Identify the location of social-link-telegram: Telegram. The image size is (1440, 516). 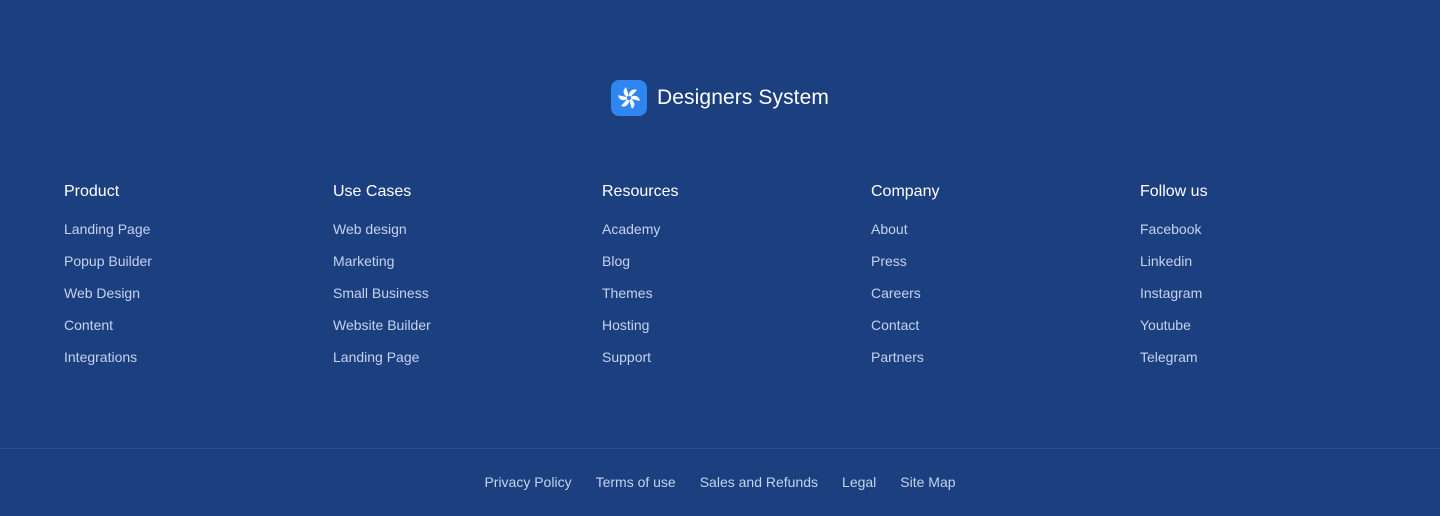
(1274, 364).